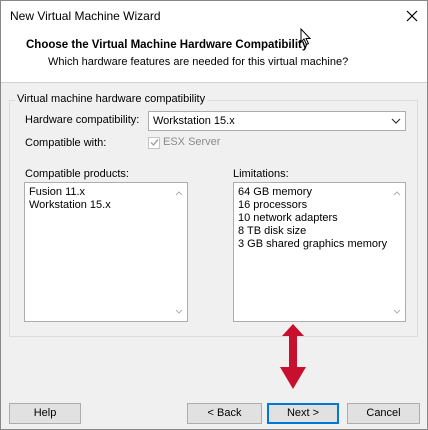 The image size is (428, 430). Describe the element at coordinates (383, 413) in the screenshot. I see `cancel-button: Cancel` at that location.